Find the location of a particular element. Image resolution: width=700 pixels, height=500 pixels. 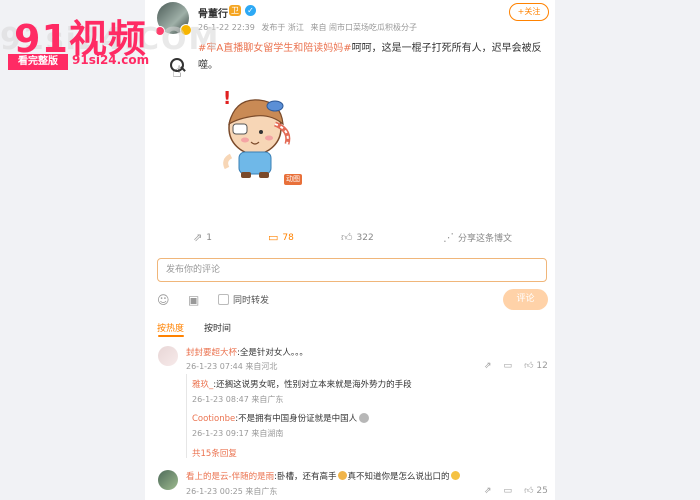

comment-meta: 26-1-23 00:25 来自广东 is located at coordinates (232, 491).